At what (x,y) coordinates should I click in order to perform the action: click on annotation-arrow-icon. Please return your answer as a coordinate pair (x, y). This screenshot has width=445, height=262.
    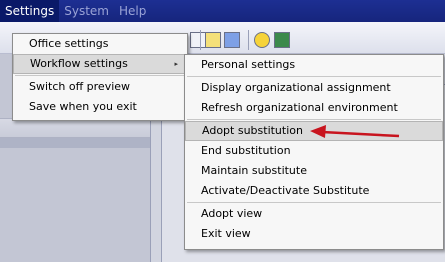
    Looking at the image, I should click on (355, 131).